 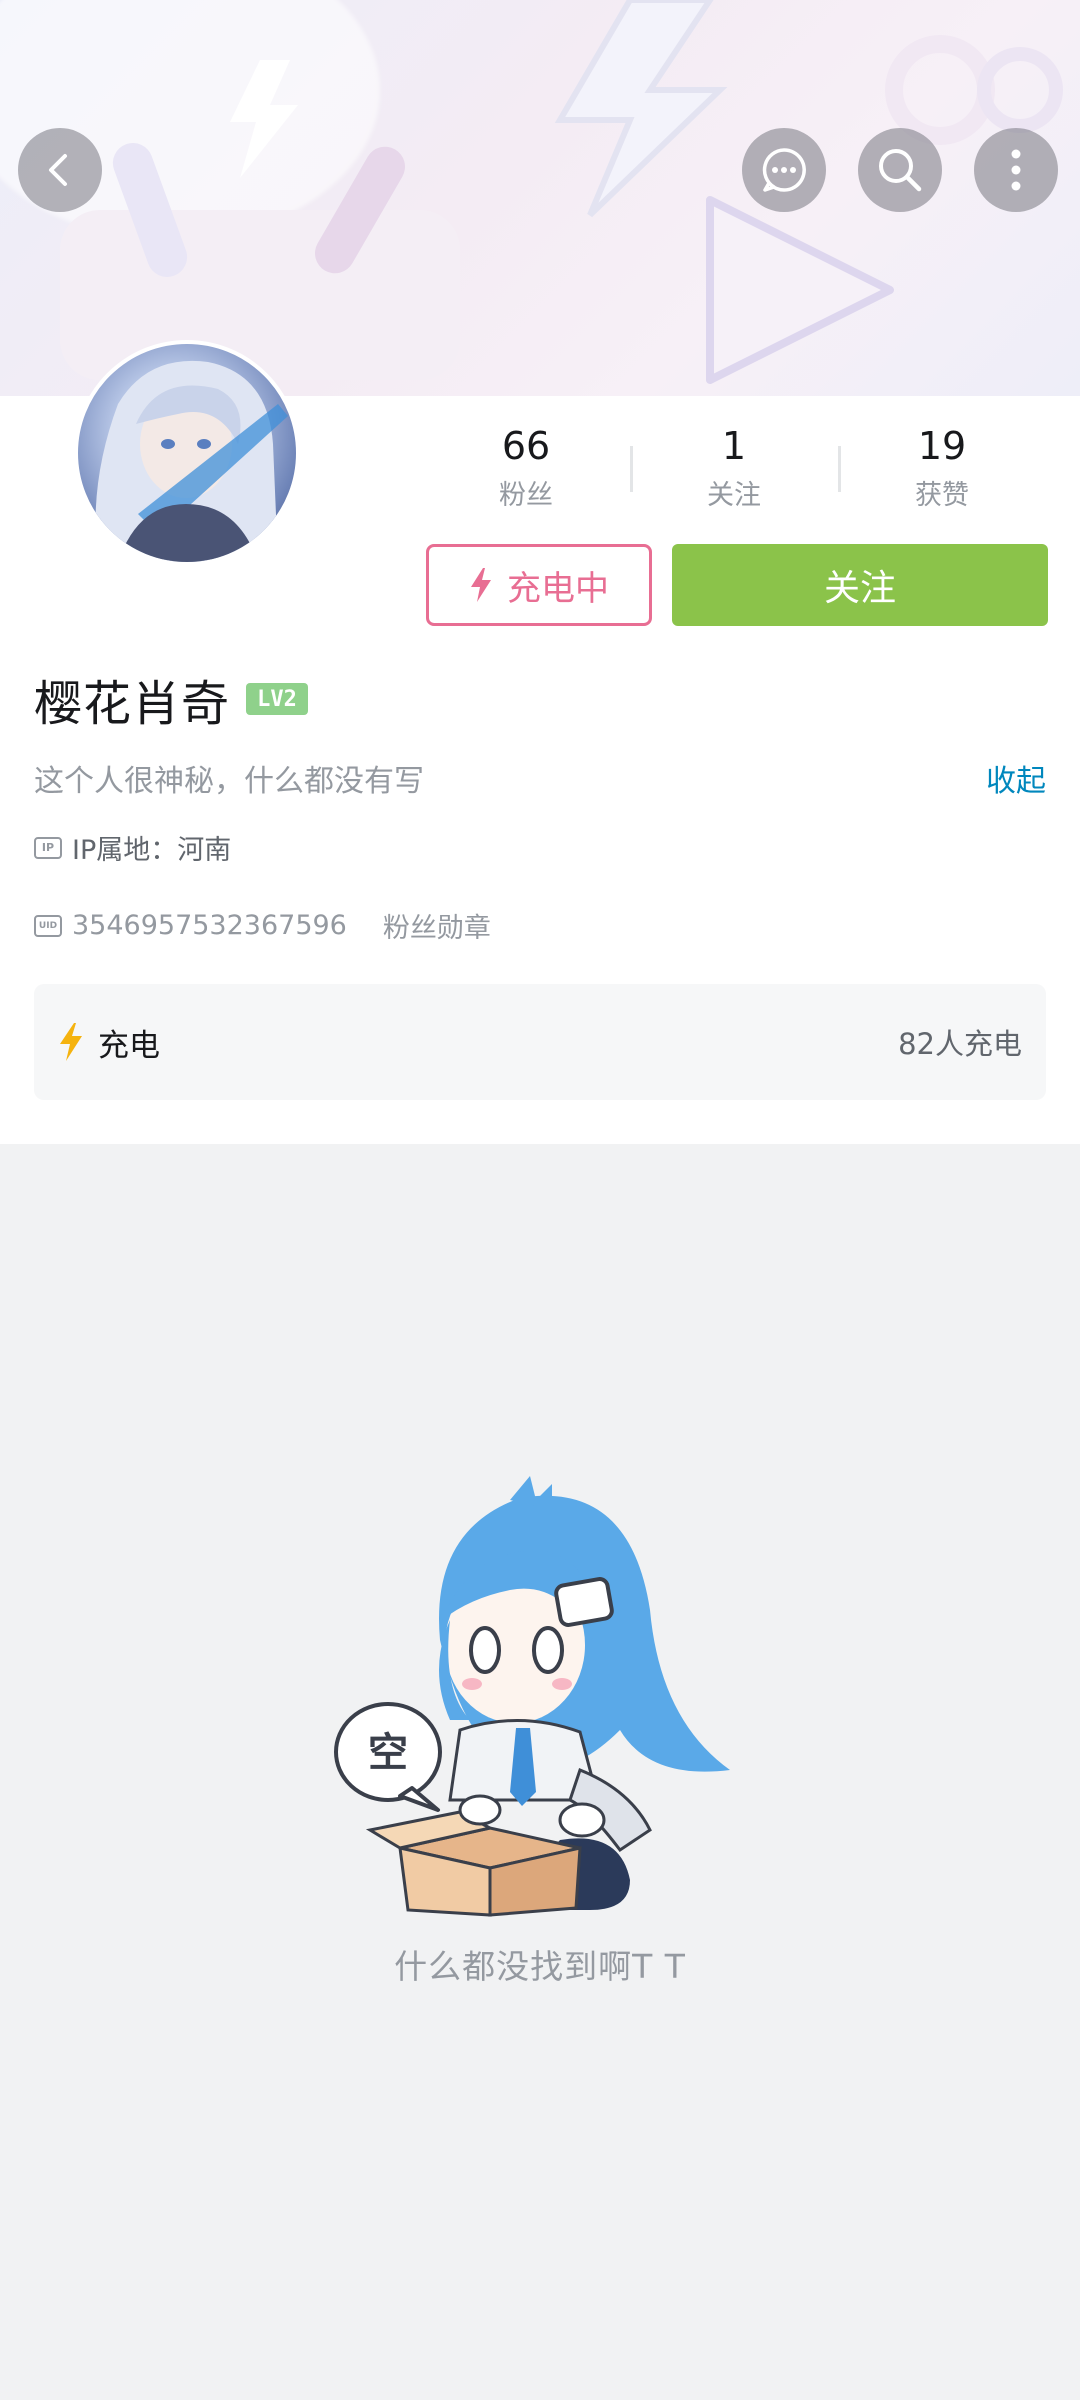 I want to click on chevron-left-icon, so click(x=58, y=170).